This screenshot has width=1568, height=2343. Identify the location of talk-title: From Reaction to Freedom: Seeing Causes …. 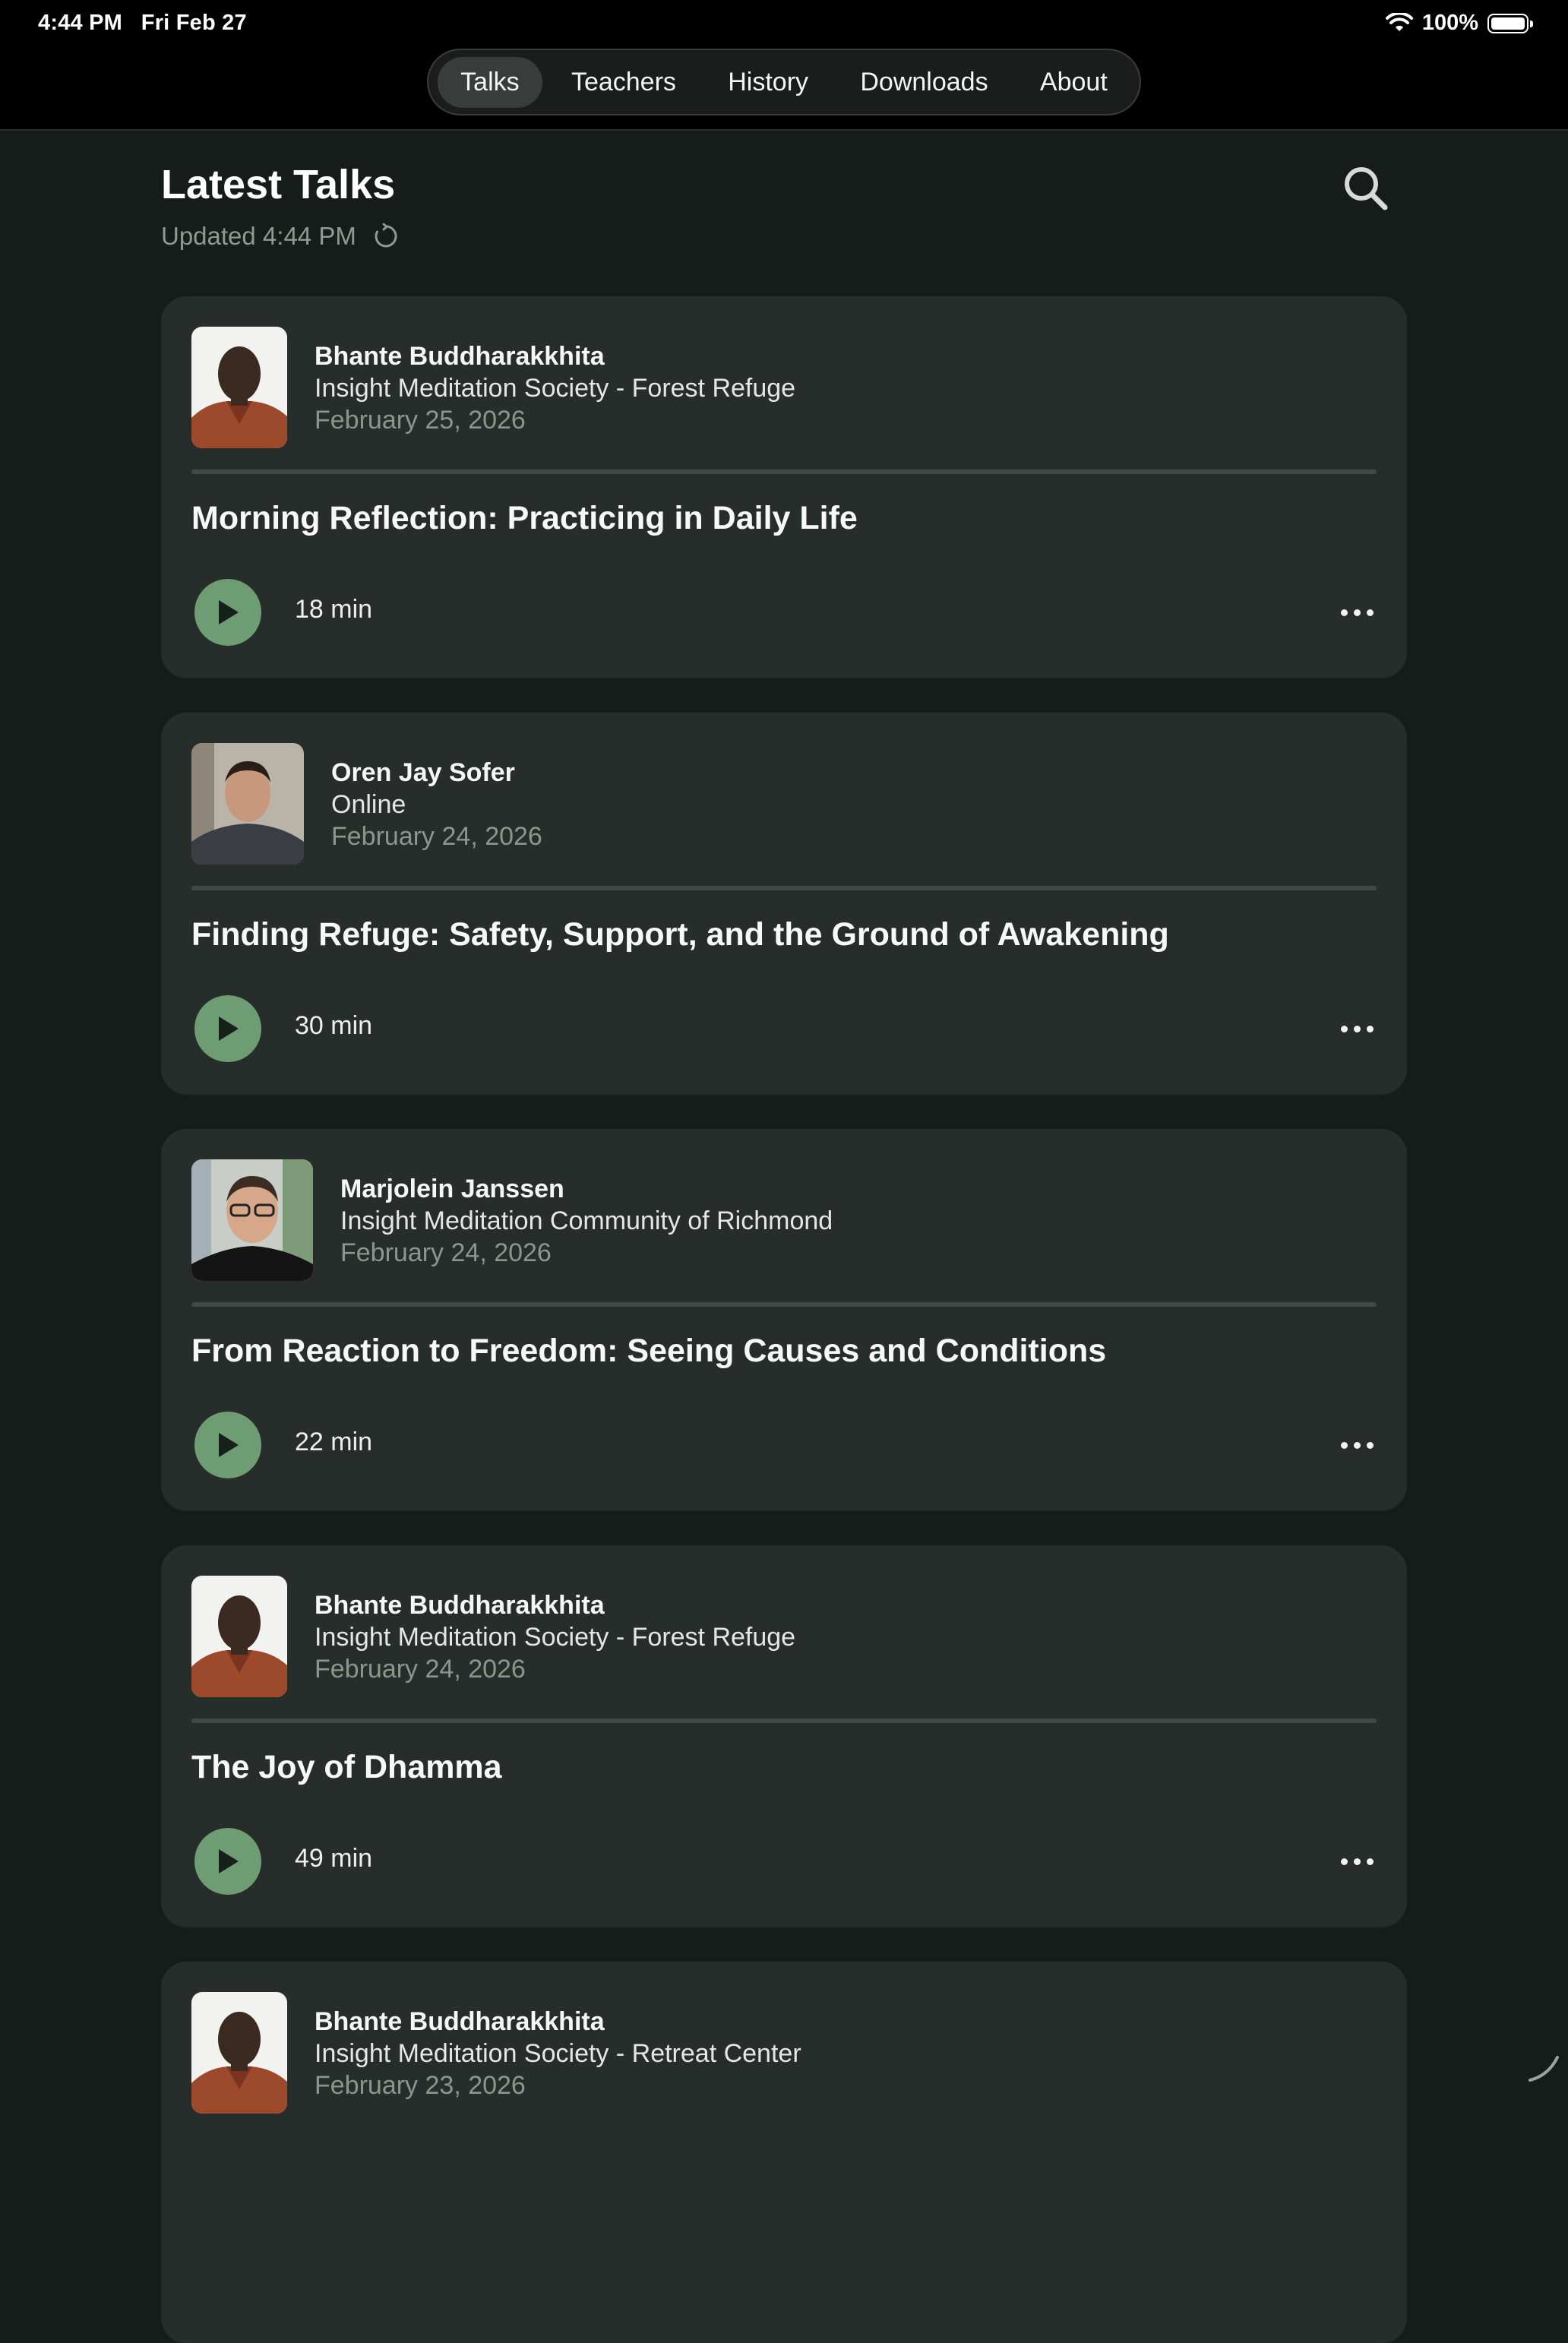
(784, 1351).